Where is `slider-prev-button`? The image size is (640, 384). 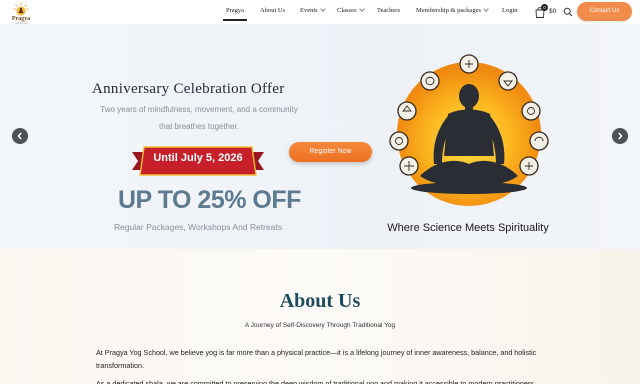
slider-prev-button is located at coordinates (20, 136).